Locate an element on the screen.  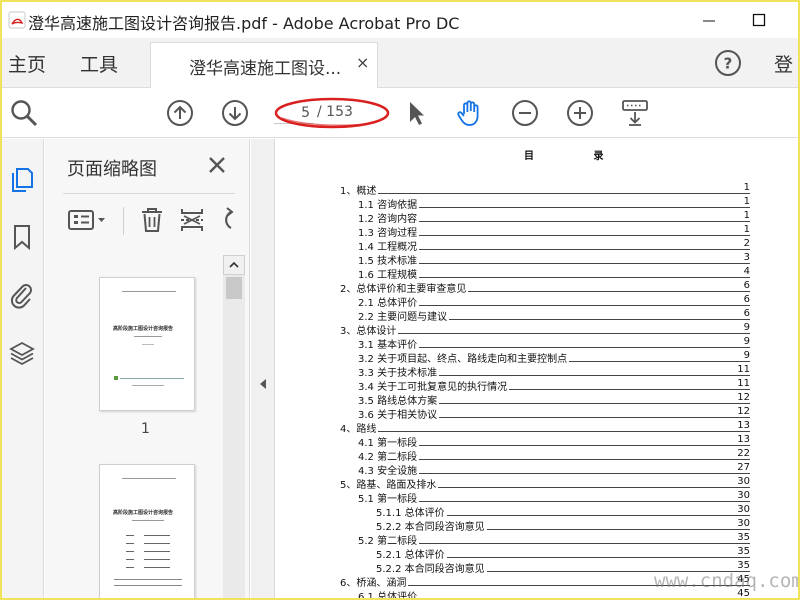
hand-icon is located at coordinates (468, 113).